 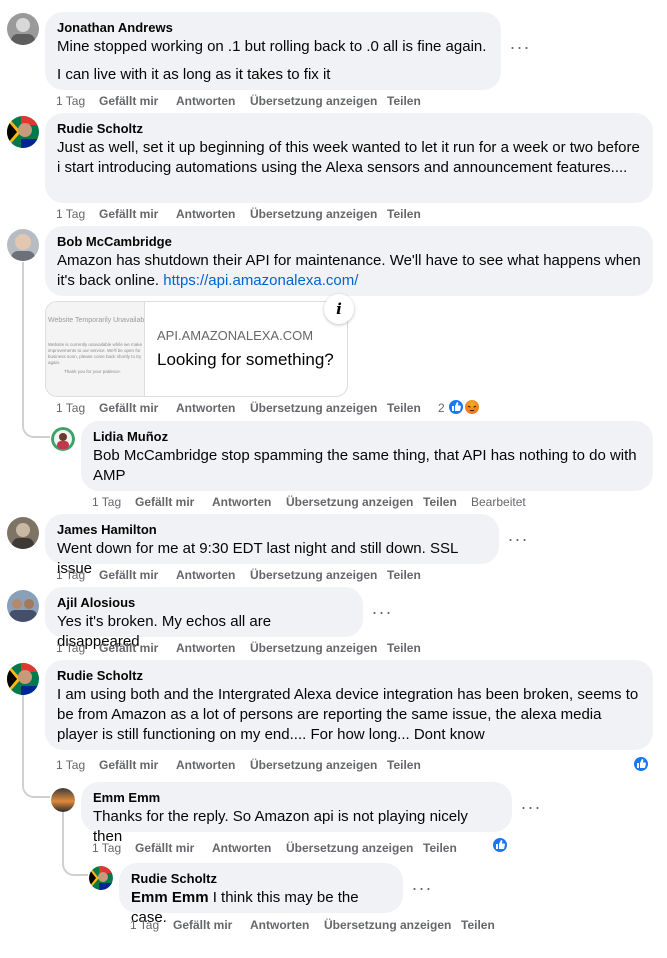 I want to click on thread-line, so click(x=23, y=740).